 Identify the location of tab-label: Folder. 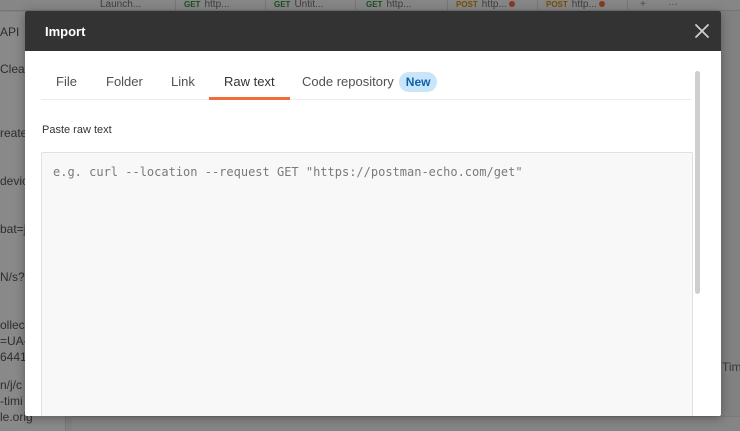
(124, 81).